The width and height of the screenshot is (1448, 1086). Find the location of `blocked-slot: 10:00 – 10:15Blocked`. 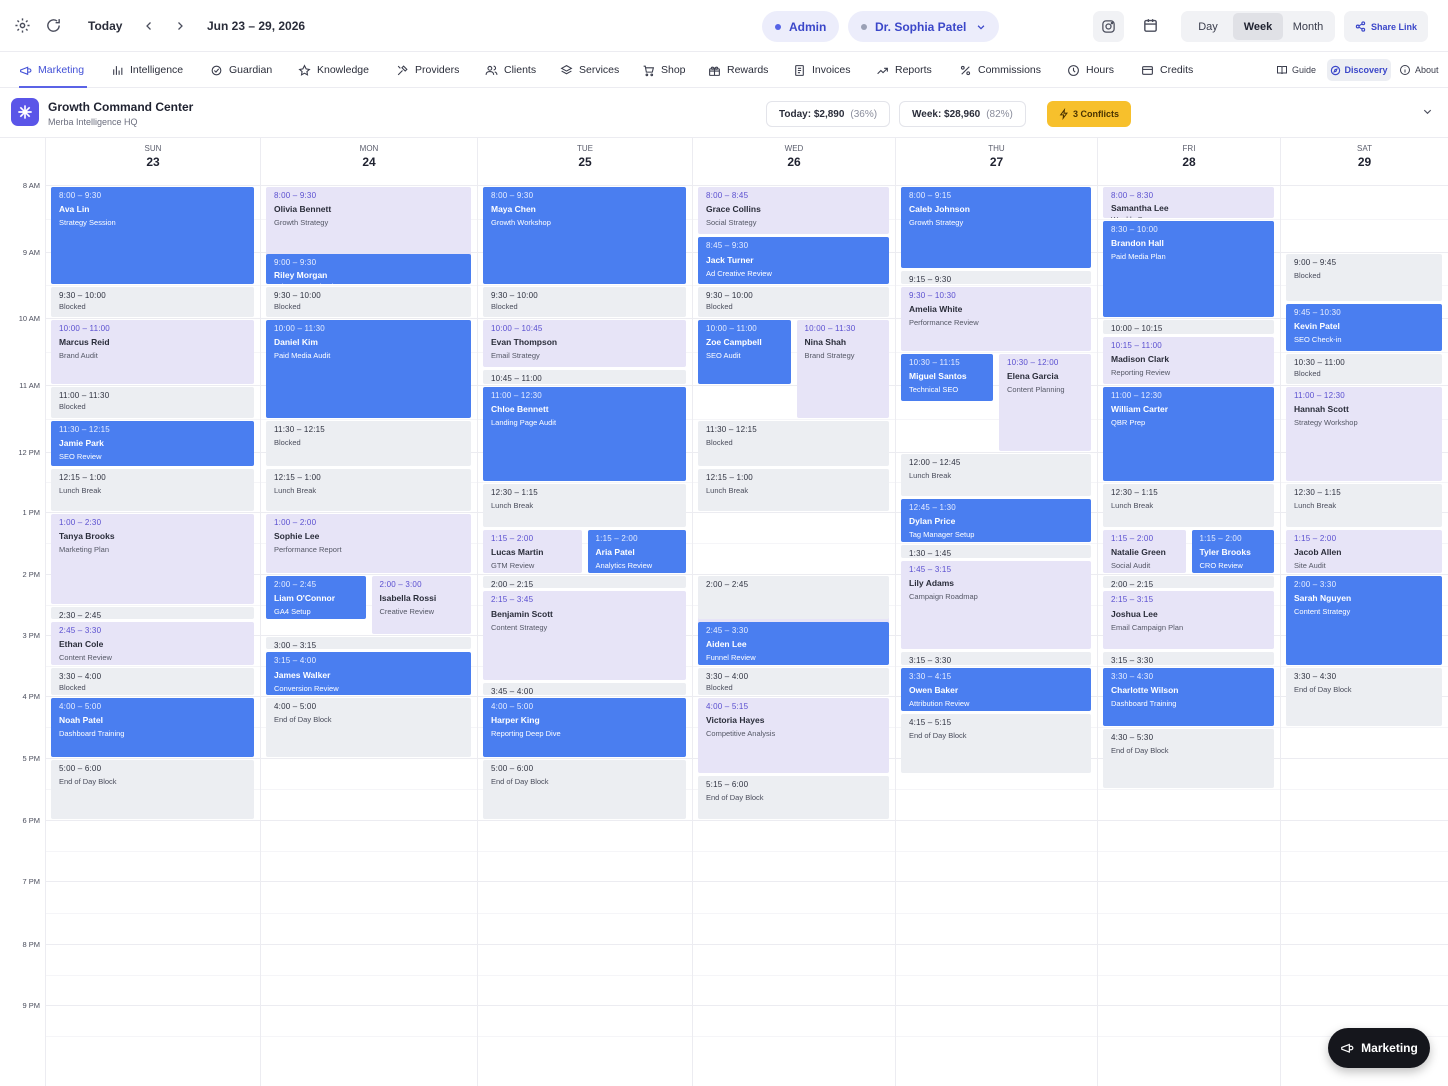

blocked-slot: 10:00 – 10:15Blocked is located at coordinates (1188, 327).